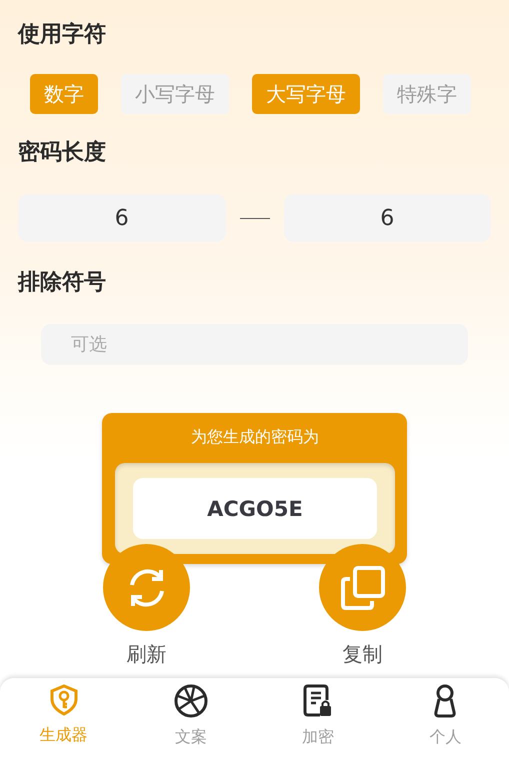  Describe the element at coordinates (427, 94) in the screenshot. I see `character-type-chip: 特殊字` at that location.